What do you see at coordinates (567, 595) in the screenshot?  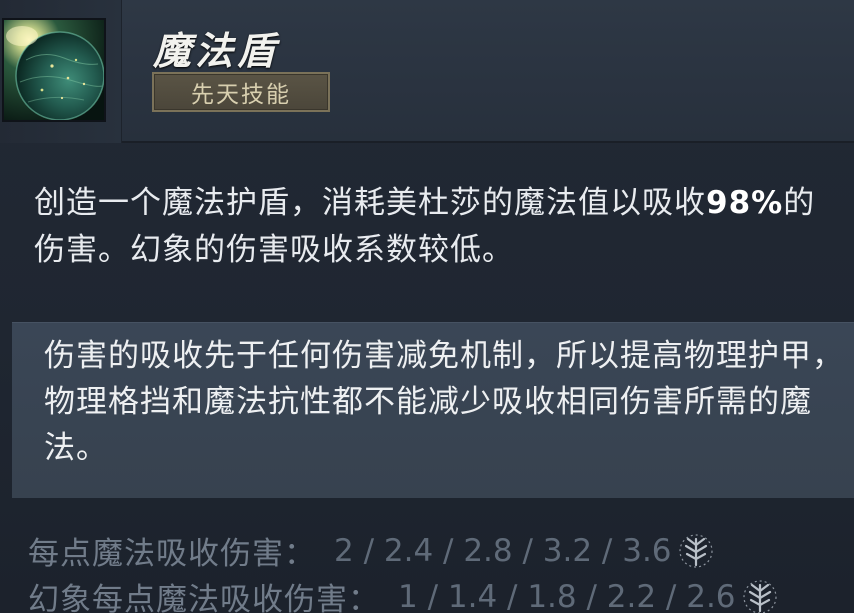 I see `stat-values: 1 / 1.4 / 1.8 / 2.2 / 2.6` at bounding box center [567, 595].